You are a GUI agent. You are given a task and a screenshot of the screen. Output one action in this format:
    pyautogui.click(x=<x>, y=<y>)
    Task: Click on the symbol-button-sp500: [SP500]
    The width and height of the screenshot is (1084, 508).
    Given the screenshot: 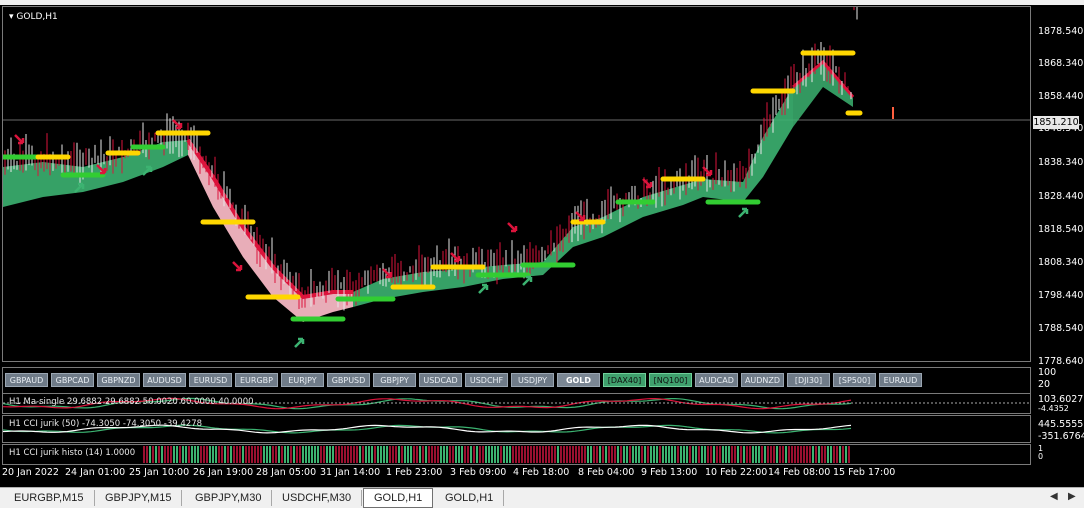 What is the action you would take?
    pyautogui.click(x=854, y=380)
    